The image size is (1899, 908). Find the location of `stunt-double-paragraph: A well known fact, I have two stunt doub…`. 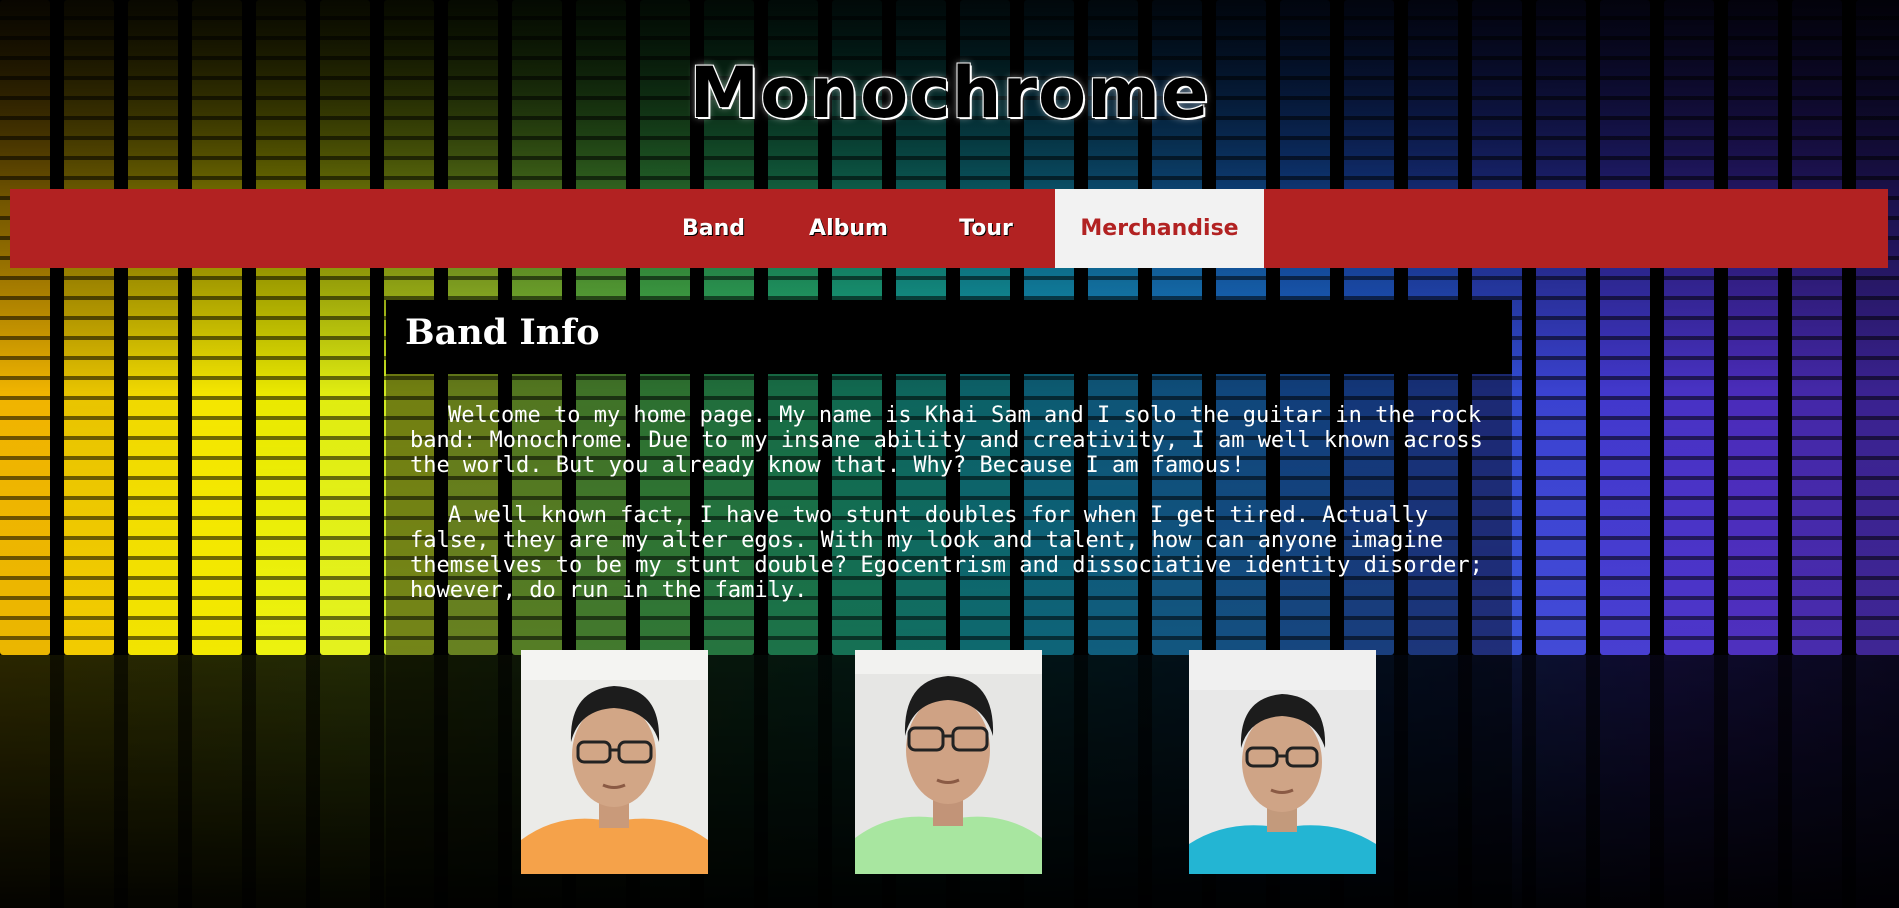

stunt-double-paragraph: A well known fact, I have two stunt doub… is located at coordinates (946, 553).